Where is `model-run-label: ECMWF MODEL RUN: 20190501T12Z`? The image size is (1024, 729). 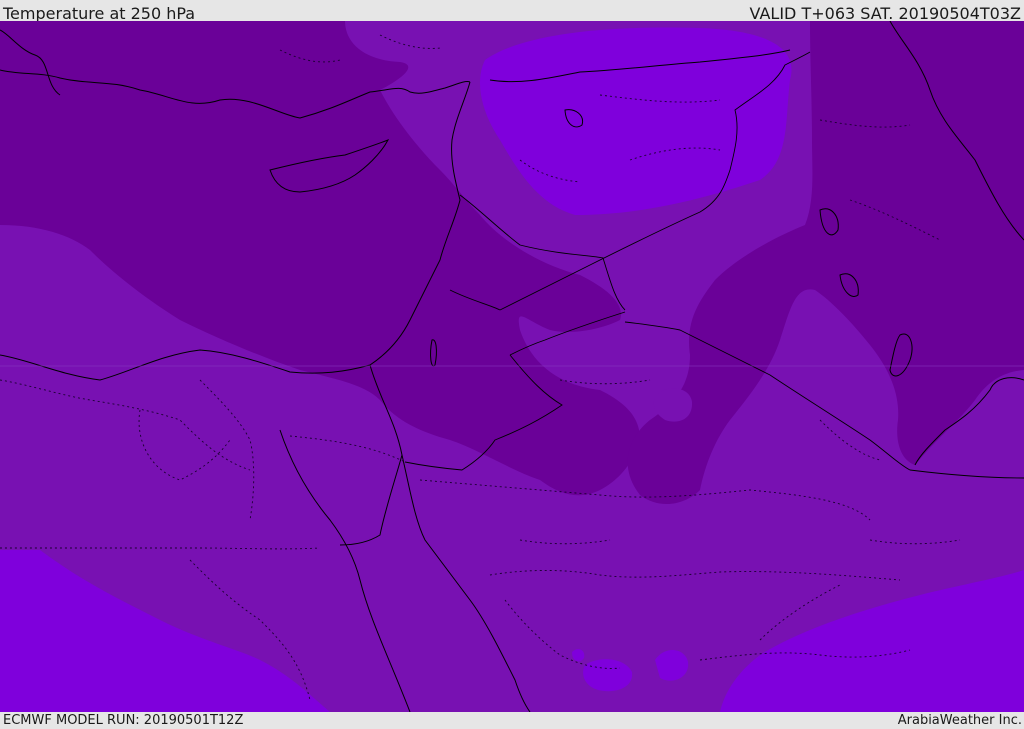 model-run-label: ECMWF MODEL RUN: 20190501T12Z is located at coordinates (123, 720).